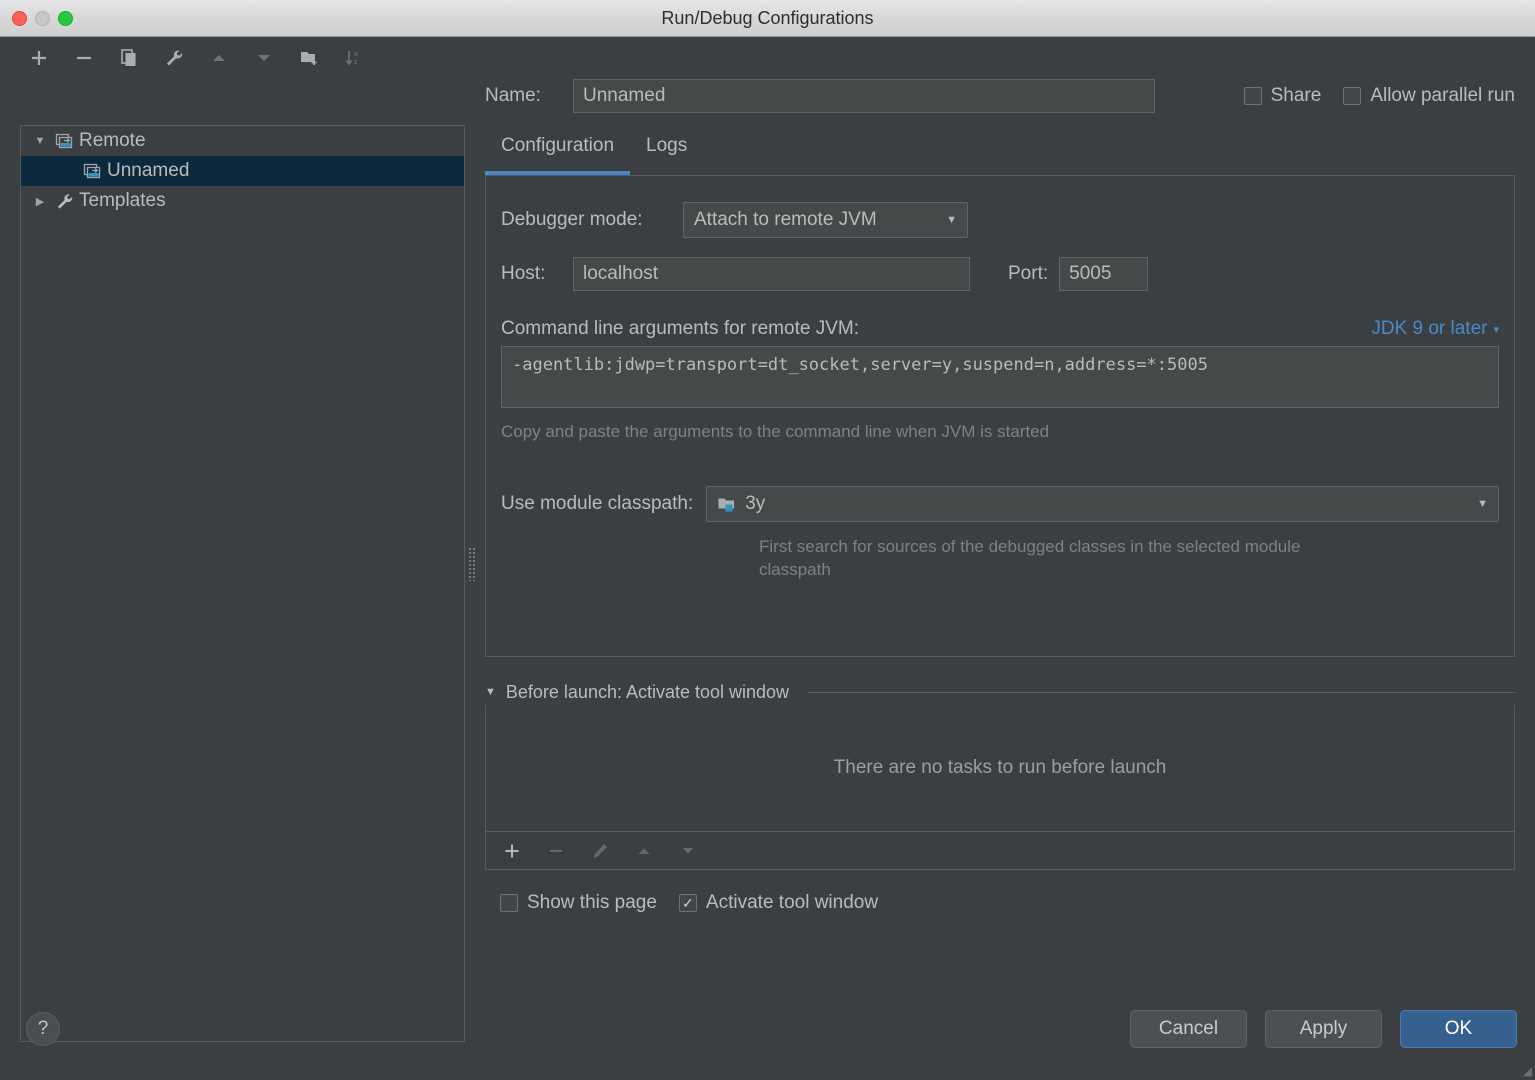  Describe the element at coordinates (597, 503) in the screenshot. I see `module-classpath-label: Use module classpath:` at that location.